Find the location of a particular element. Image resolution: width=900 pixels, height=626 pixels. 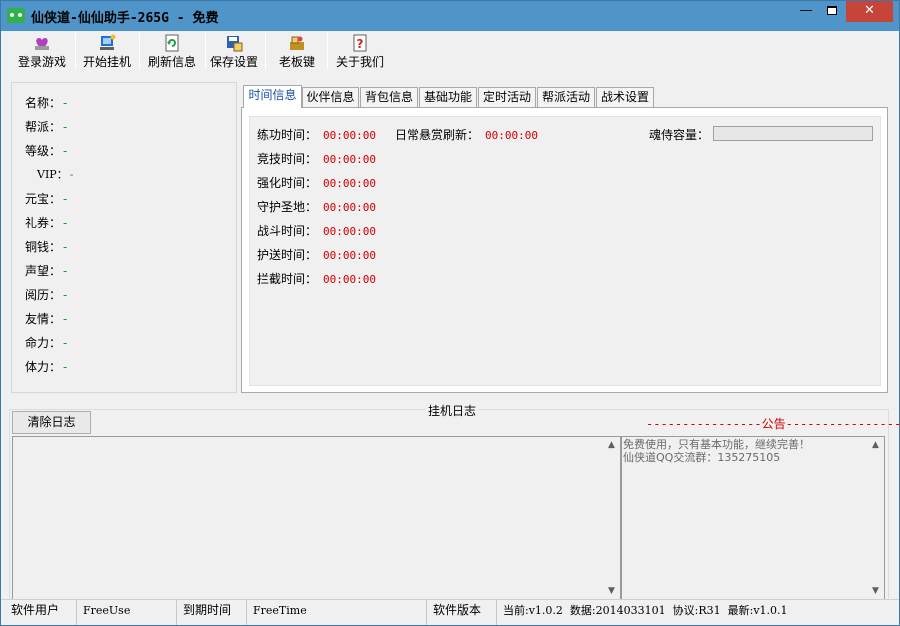

info-row-copper: 铜钱： - is located at coordinates (46, 247).